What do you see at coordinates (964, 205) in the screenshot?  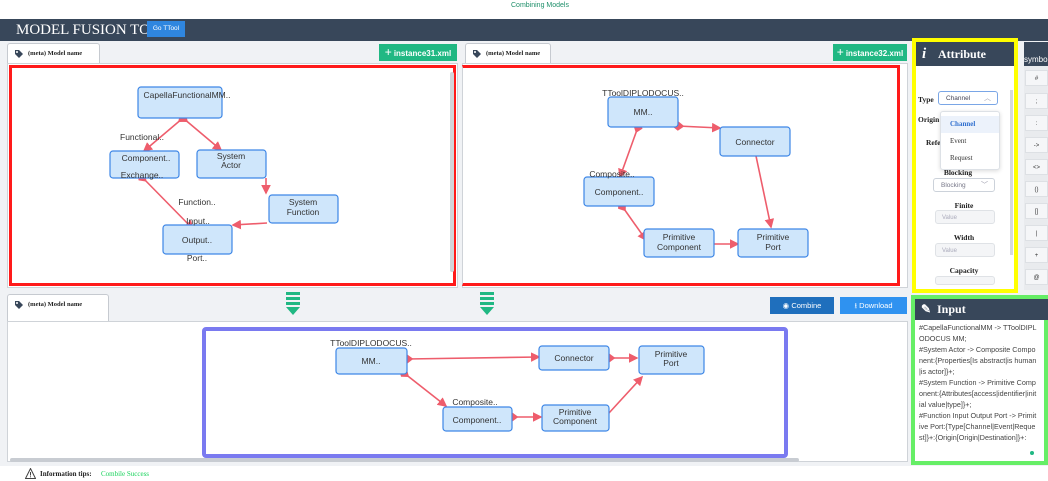 I see `finite-label: Finite` at bounding box center [964, 205].